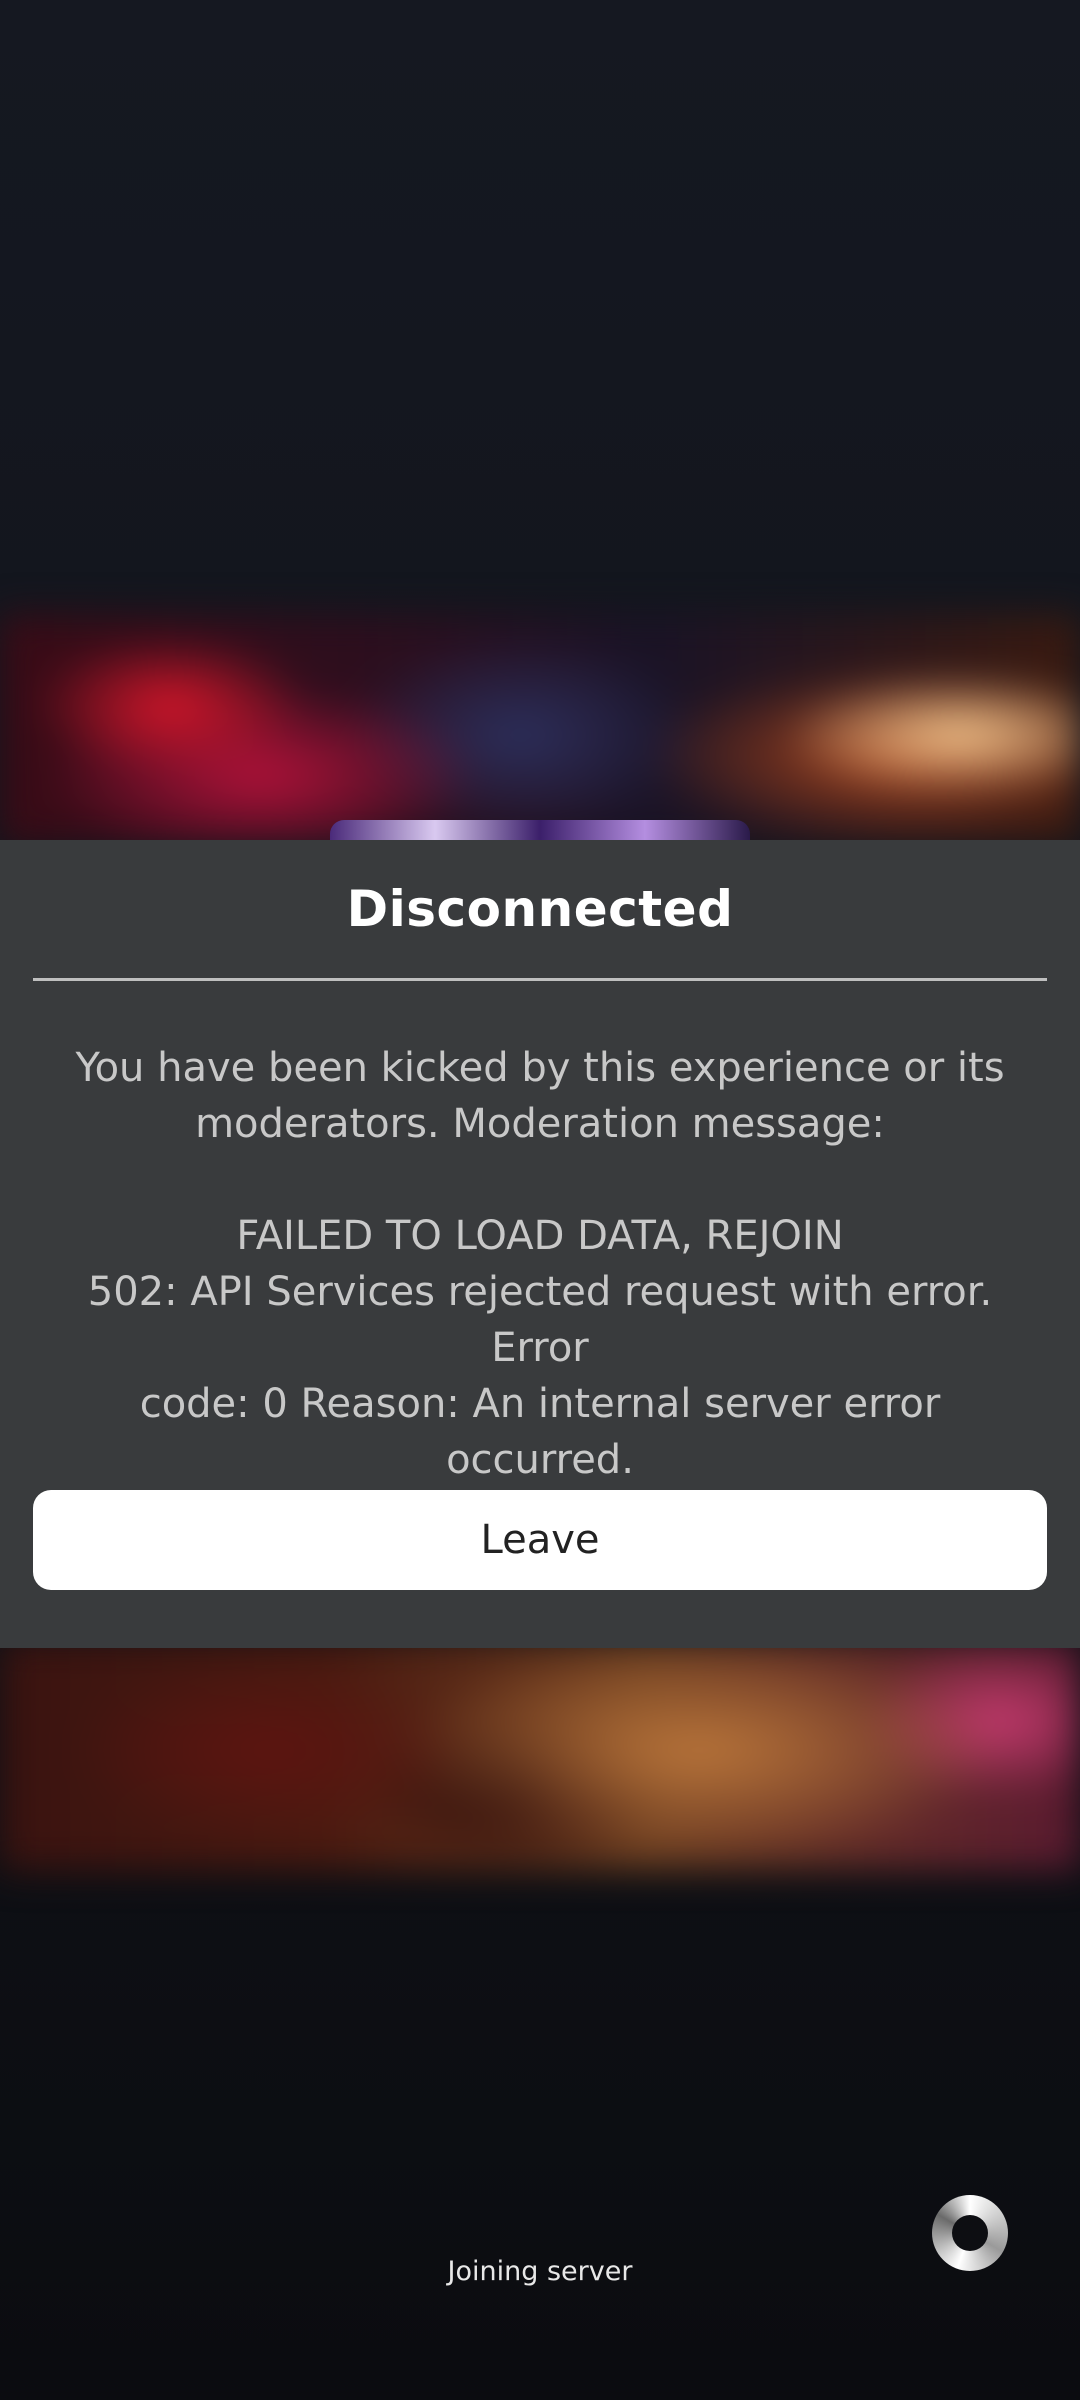 This screenshot has width=1080, height=2400. What do you see at coordinates (540, 730) in the screenshot?
I see `game-thumbnail-blur-top` at bounding box center [540, 730].